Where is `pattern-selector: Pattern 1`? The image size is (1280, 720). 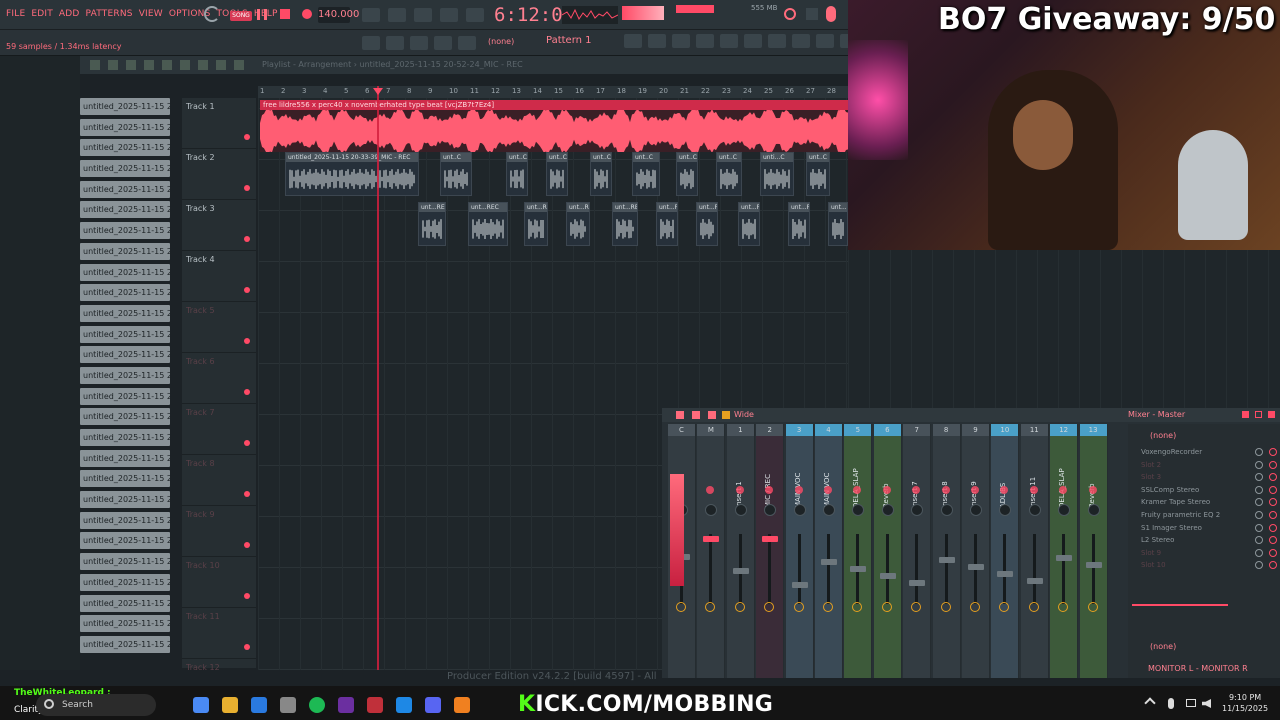
pattern-selector: Pattern 1 is located at coordinates (575, 41).